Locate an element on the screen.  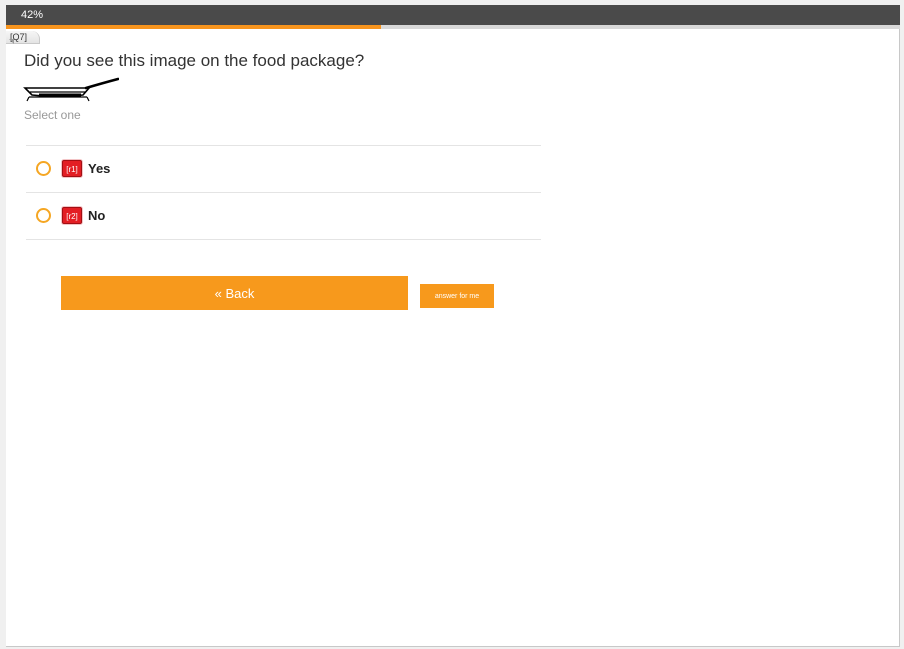
answer-list: [r1] Yes [r2] No is located at coordinates (283, 192).